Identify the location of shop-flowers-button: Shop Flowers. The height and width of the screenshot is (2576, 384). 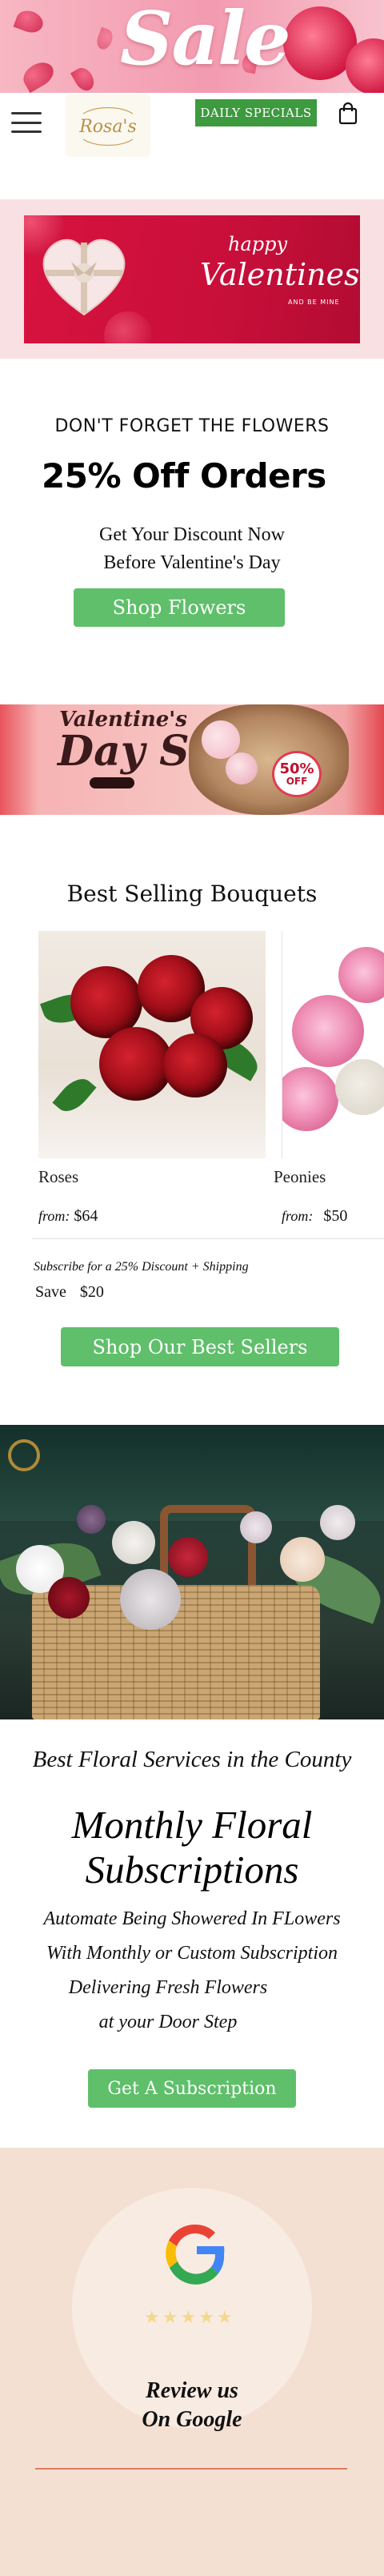
(179, 607).